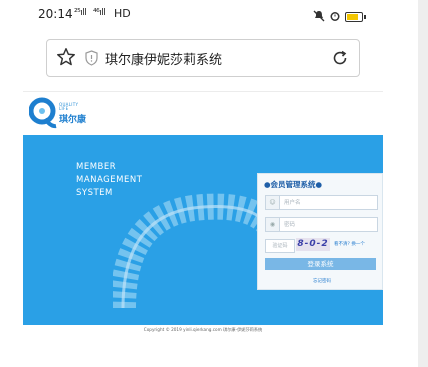  I want to click on clock: 20:14, so click(55, 14).